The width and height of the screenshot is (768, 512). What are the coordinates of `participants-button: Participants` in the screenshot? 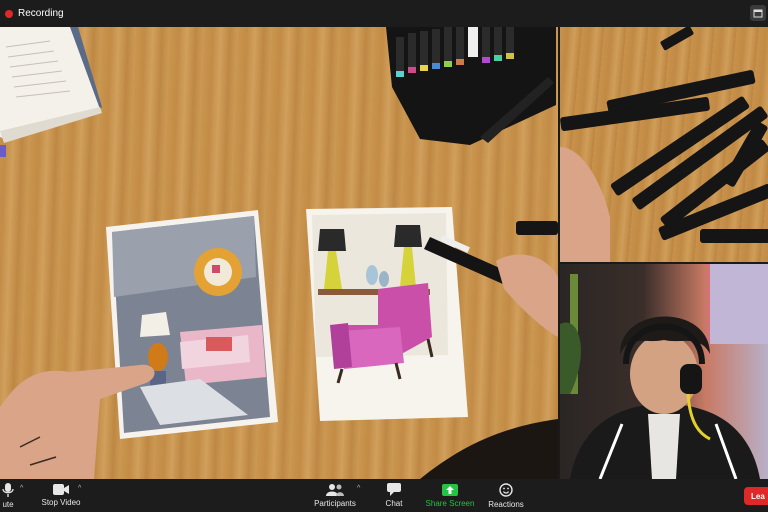 It's located at (335, 495).